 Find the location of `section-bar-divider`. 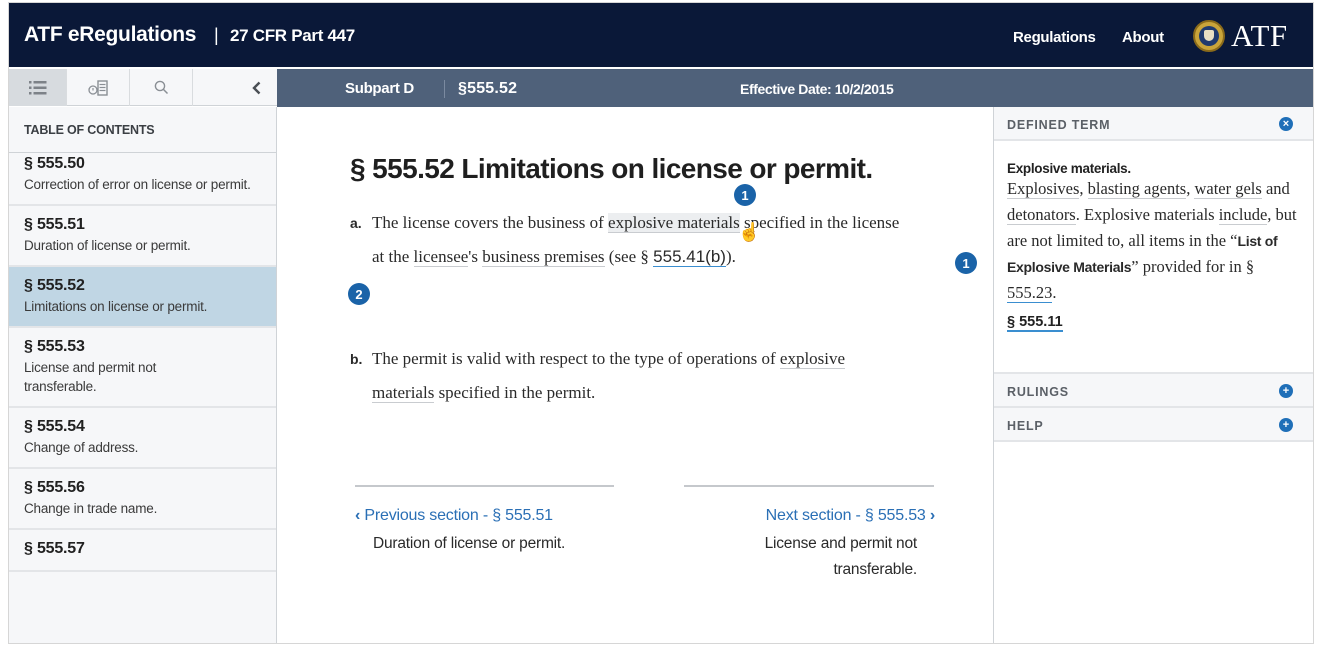

section-bar-divider is located at coordinates (444, 89).